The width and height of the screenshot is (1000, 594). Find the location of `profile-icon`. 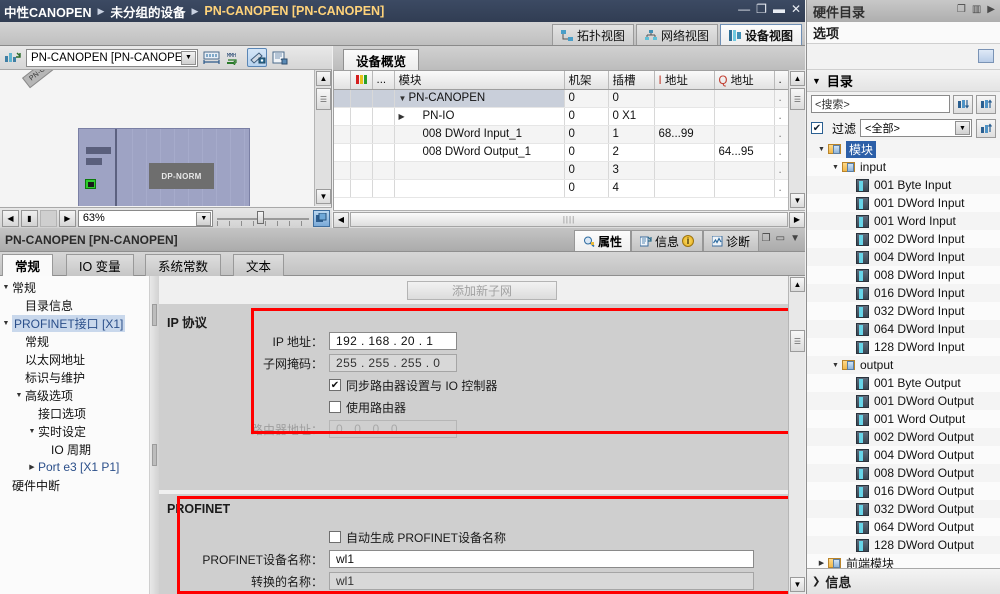

profile-icon is located at coordinates (986, 128).